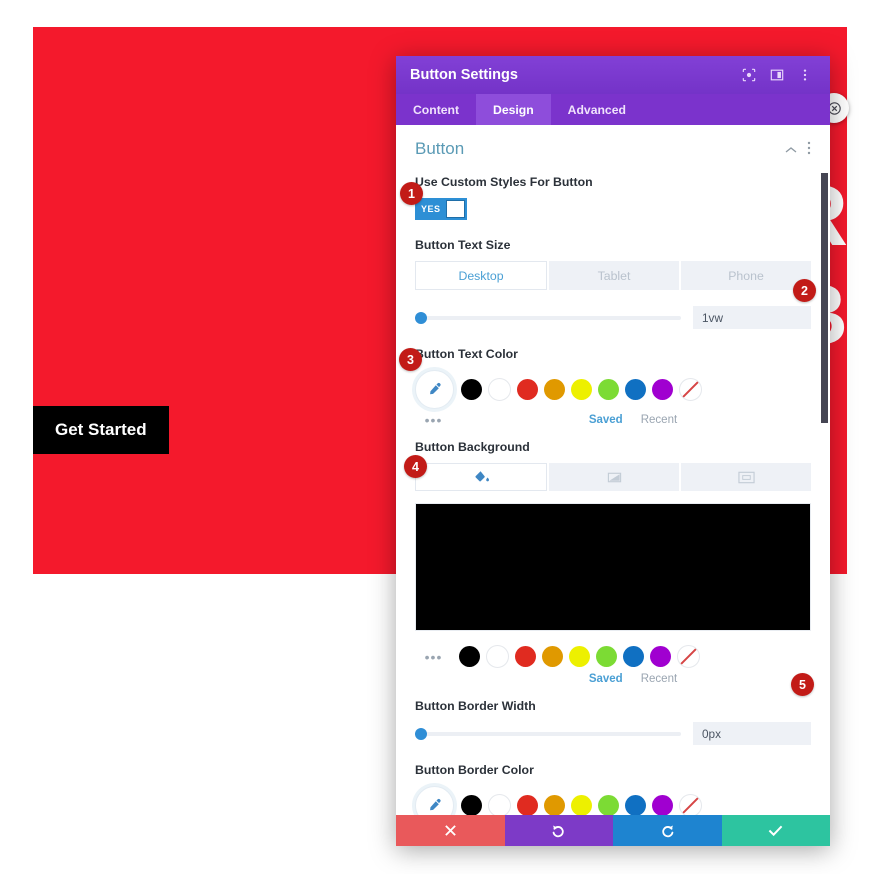  Describe the element at coordinates (548, 317) in the screenshot. I see `text-size-slider` at that location.